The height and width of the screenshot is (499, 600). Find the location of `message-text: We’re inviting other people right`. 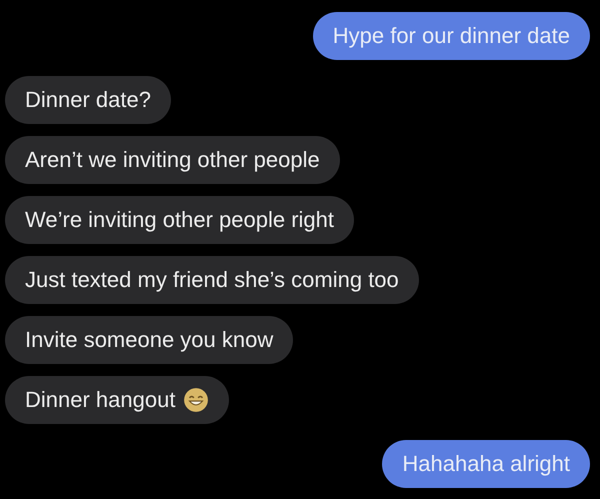

message-text: We’re inviting other people right is located at coordinates (179, 220).